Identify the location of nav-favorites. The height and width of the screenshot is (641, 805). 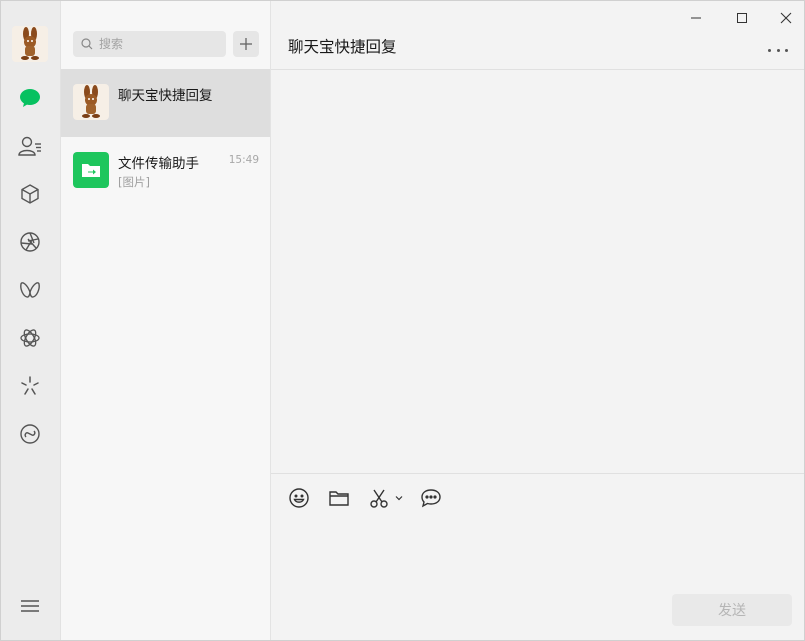
(30, 194).